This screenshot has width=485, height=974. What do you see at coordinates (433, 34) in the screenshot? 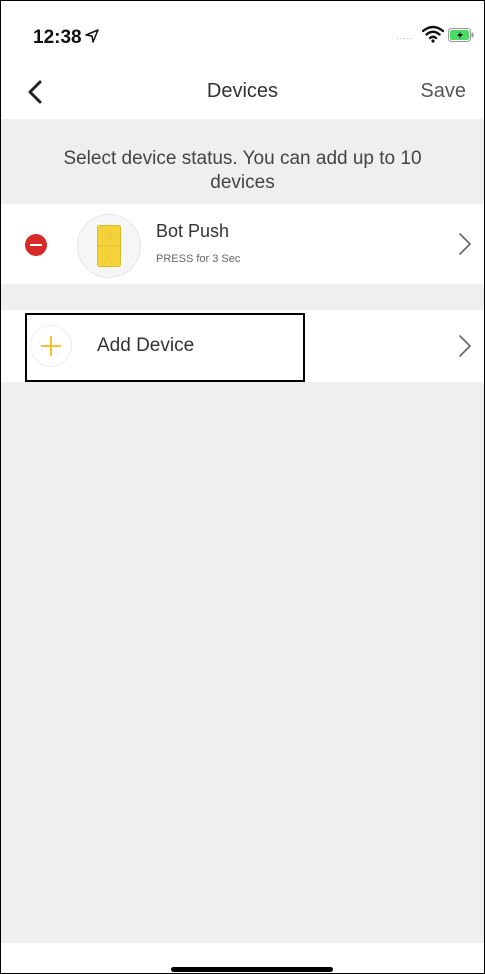
I see `wifi-icon` at bounding box center [433, 34].